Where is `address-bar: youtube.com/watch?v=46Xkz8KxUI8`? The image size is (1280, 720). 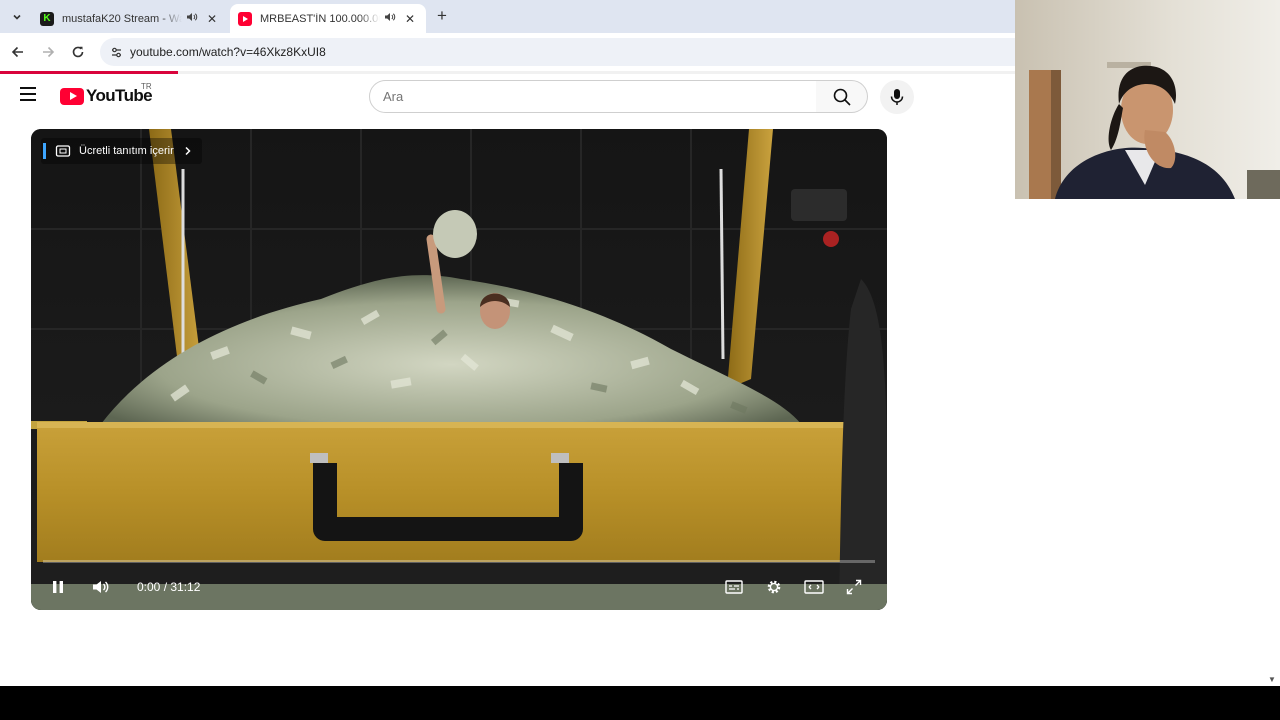
address-bar: youtube.com/watch?v=46Xkz8KxUI8 is located at coordinates (560, 52).